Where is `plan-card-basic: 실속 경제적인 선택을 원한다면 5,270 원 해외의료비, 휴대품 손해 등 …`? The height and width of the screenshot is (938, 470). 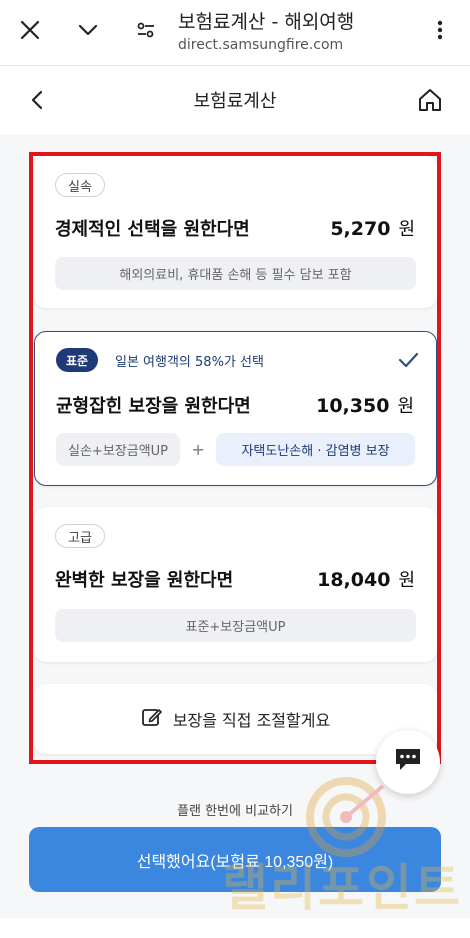
plan-card-basic: 실속 경제적인 선택을 원한다면 5,270 원 해외의료비, 휴대품 손해 등 … is located at coordinates (235, 232).